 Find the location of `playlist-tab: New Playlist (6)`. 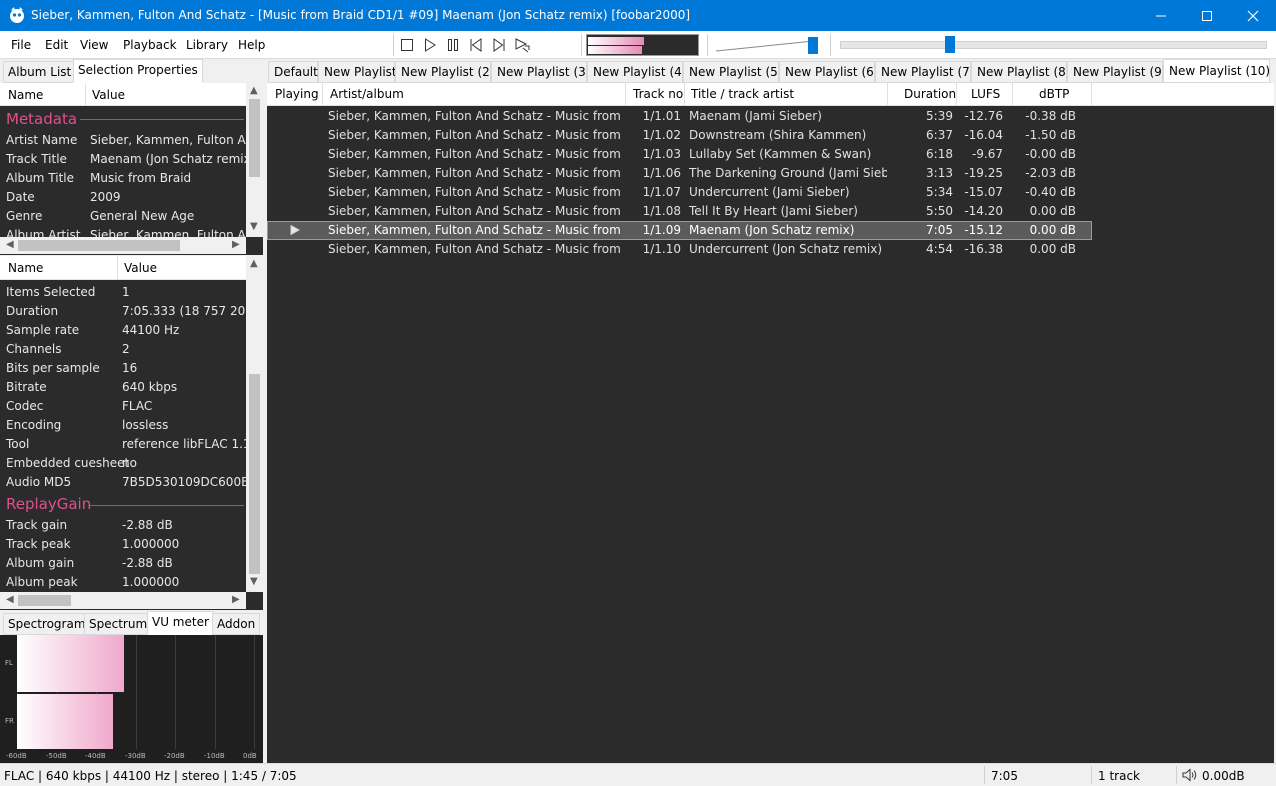

playlist-tab: New Playlist (6) is located at coordinates (828, 72).